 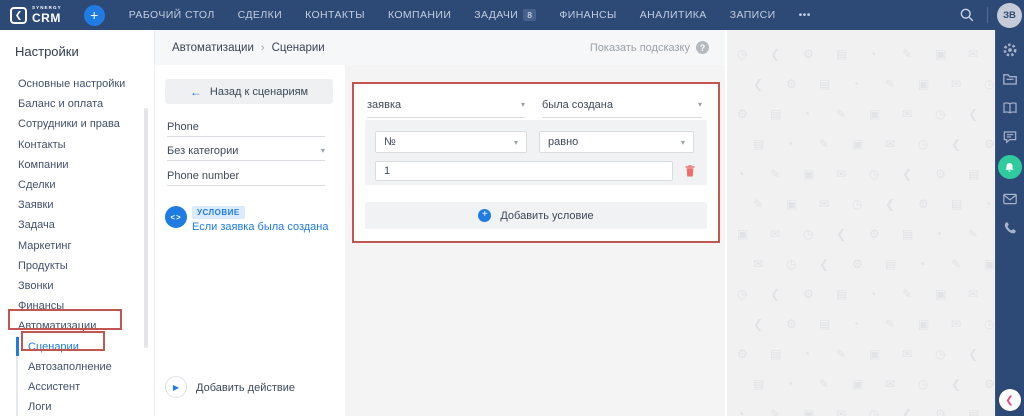 I want to click on sidebar-item-contacts: Контакты, so click(x=77, y=145).